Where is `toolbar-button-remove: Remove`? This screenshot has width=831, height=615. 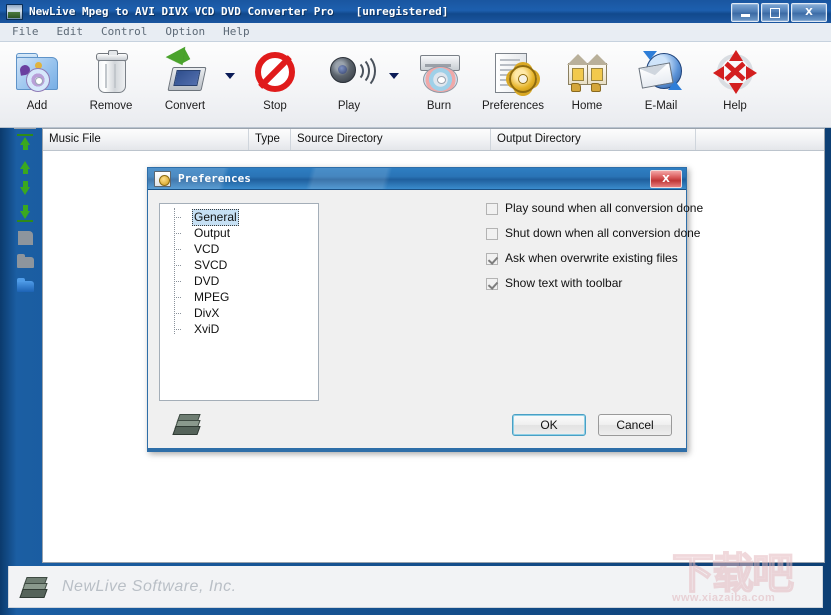 toolbar-button-remove: Remove is located at coordinates (111, 84).